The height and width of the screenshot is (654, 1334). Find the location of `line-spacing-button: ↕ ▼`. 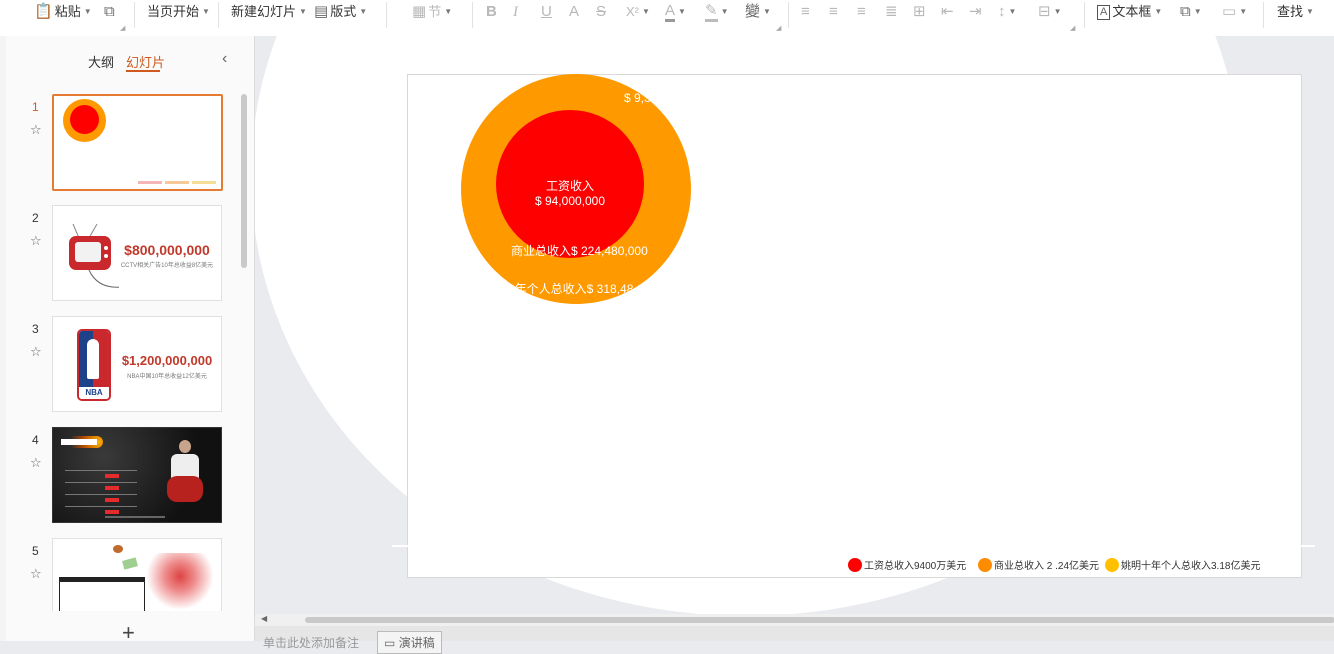

line-spacing-button: ↕ ▼ is located at coordinates (1007, 12).